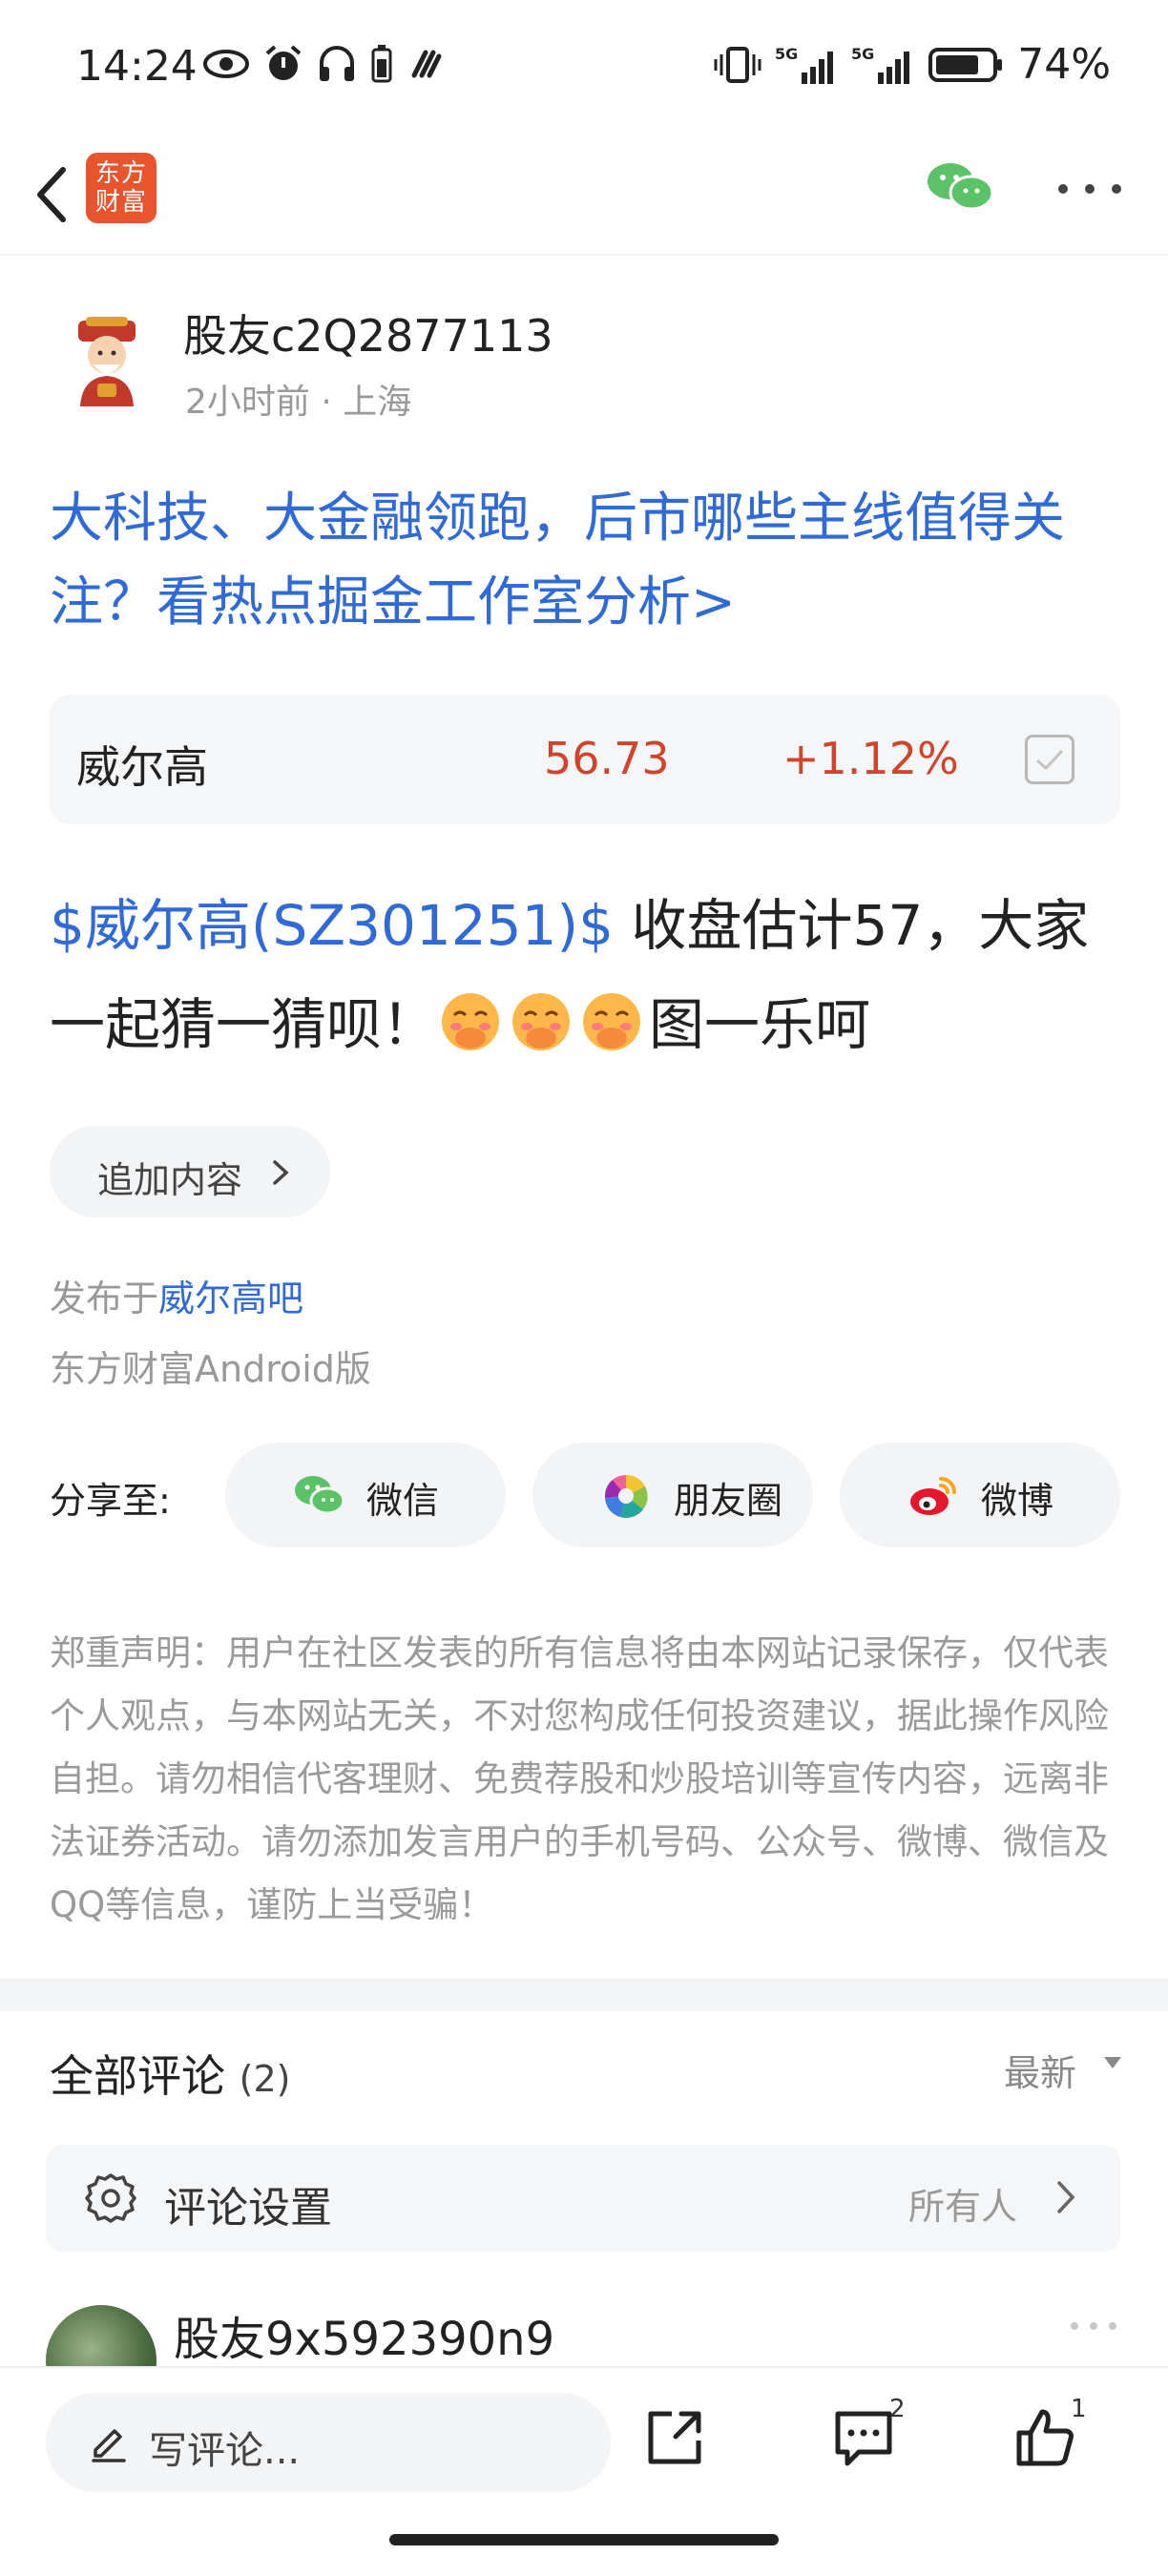  Describe the element at coordinates (1079, 2409) in the screenshot. I see `like-count-badge: 1` at that location.